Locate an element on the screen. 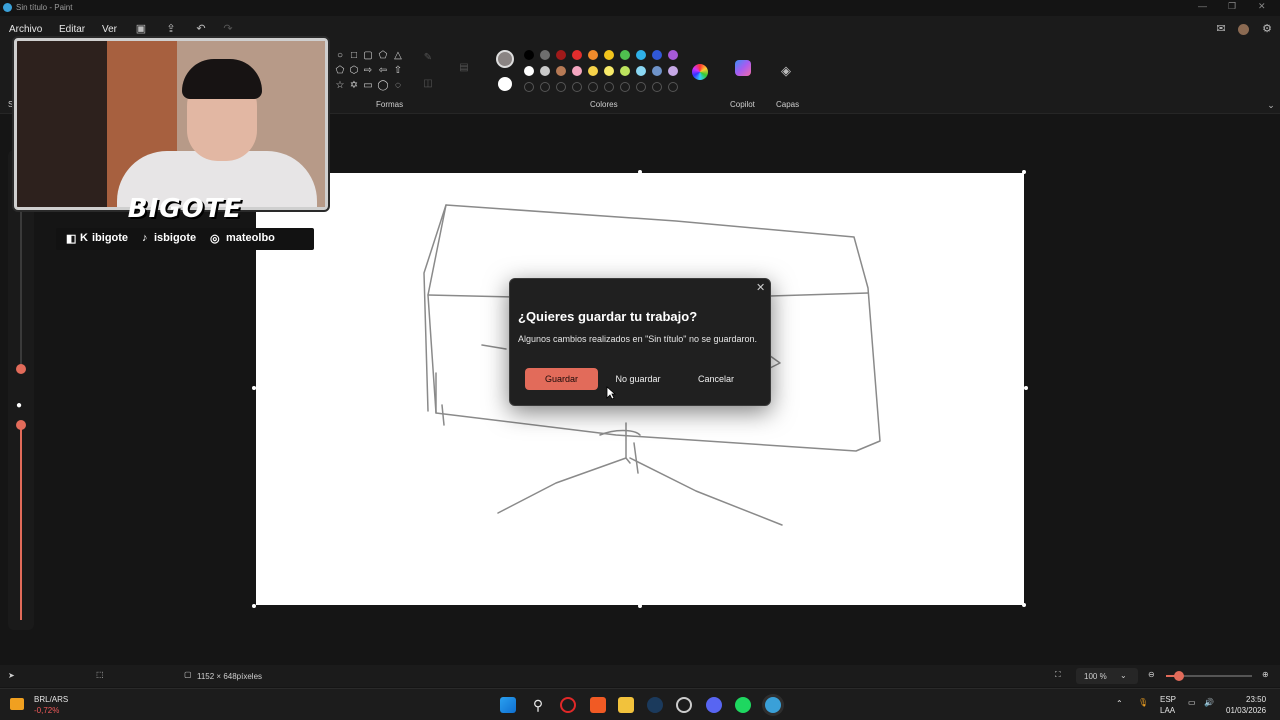 This screenshot has width=1280, height=720. size-slider-thumb is located at coordinates (21, 369).